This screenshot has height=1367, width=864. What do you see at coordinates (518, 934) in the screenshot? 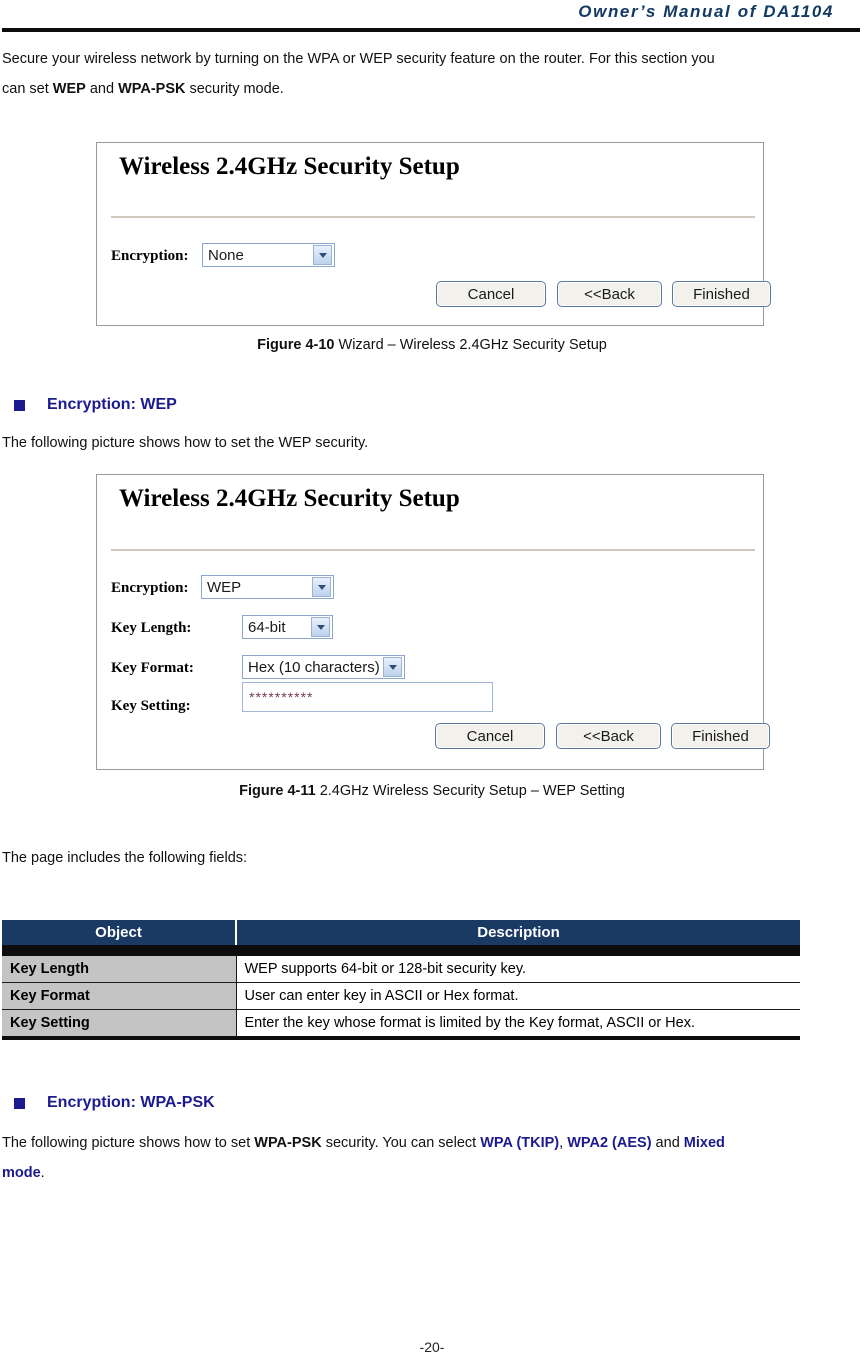
I see `table-header-description: Description` at bounding box center [518, 934].